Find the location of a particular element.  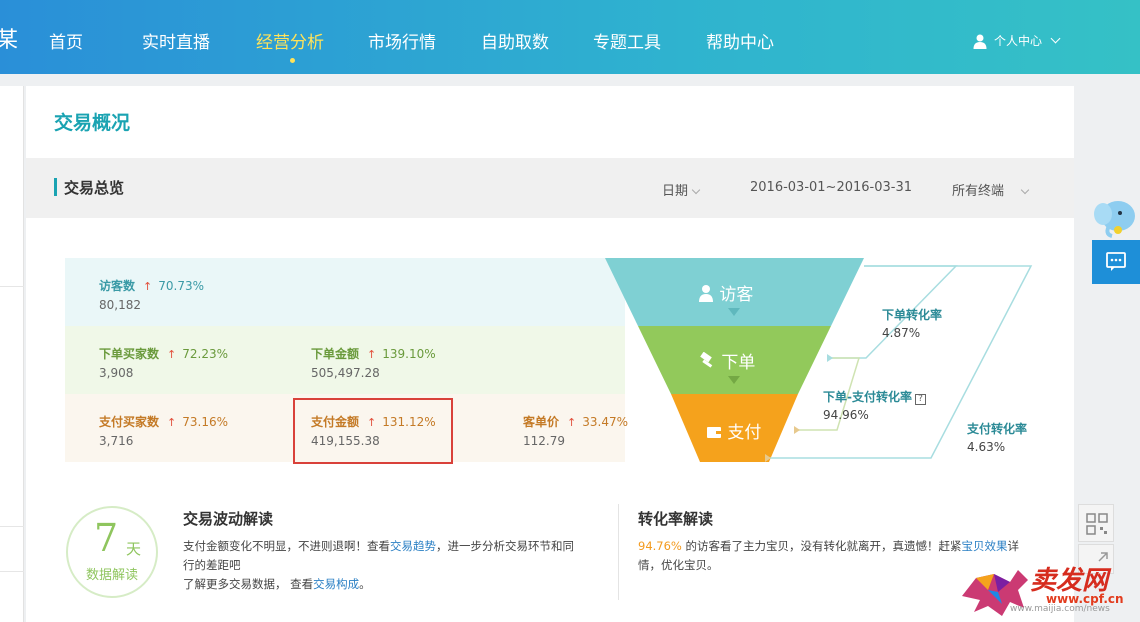

watermark-sub-url: www.maijia.com/news is located at coordinates (1060, 609).